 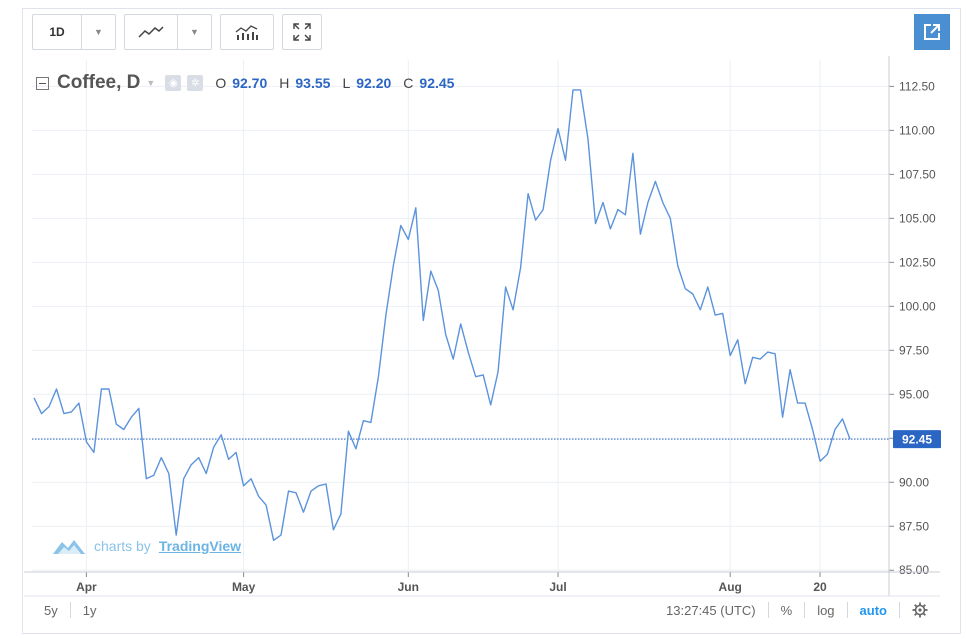 I want to click on close-value: 92.45, so click(x=437, y=83).